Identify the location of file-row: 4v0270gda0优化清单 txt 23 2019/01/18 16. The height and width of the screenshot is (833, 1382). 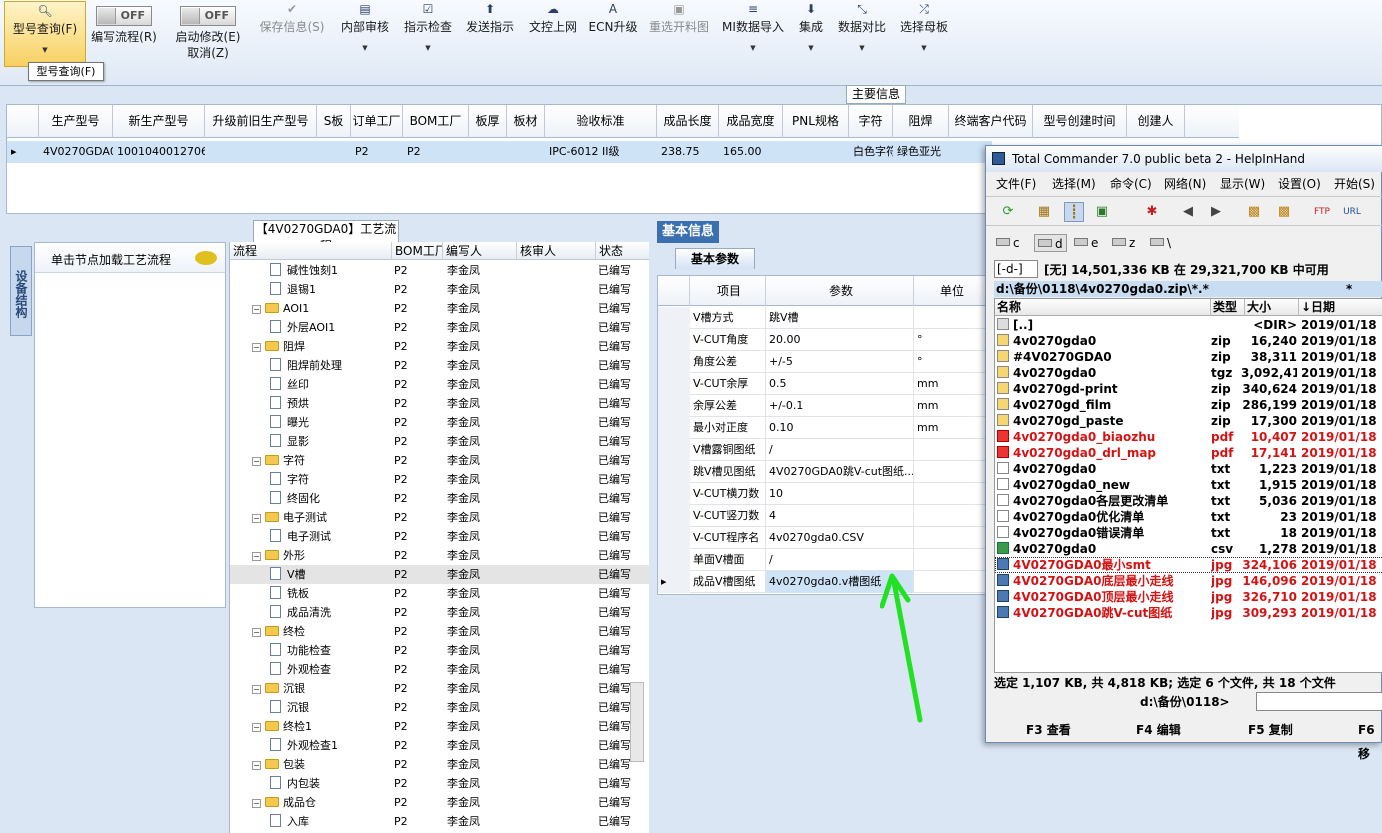
(1188, 517).